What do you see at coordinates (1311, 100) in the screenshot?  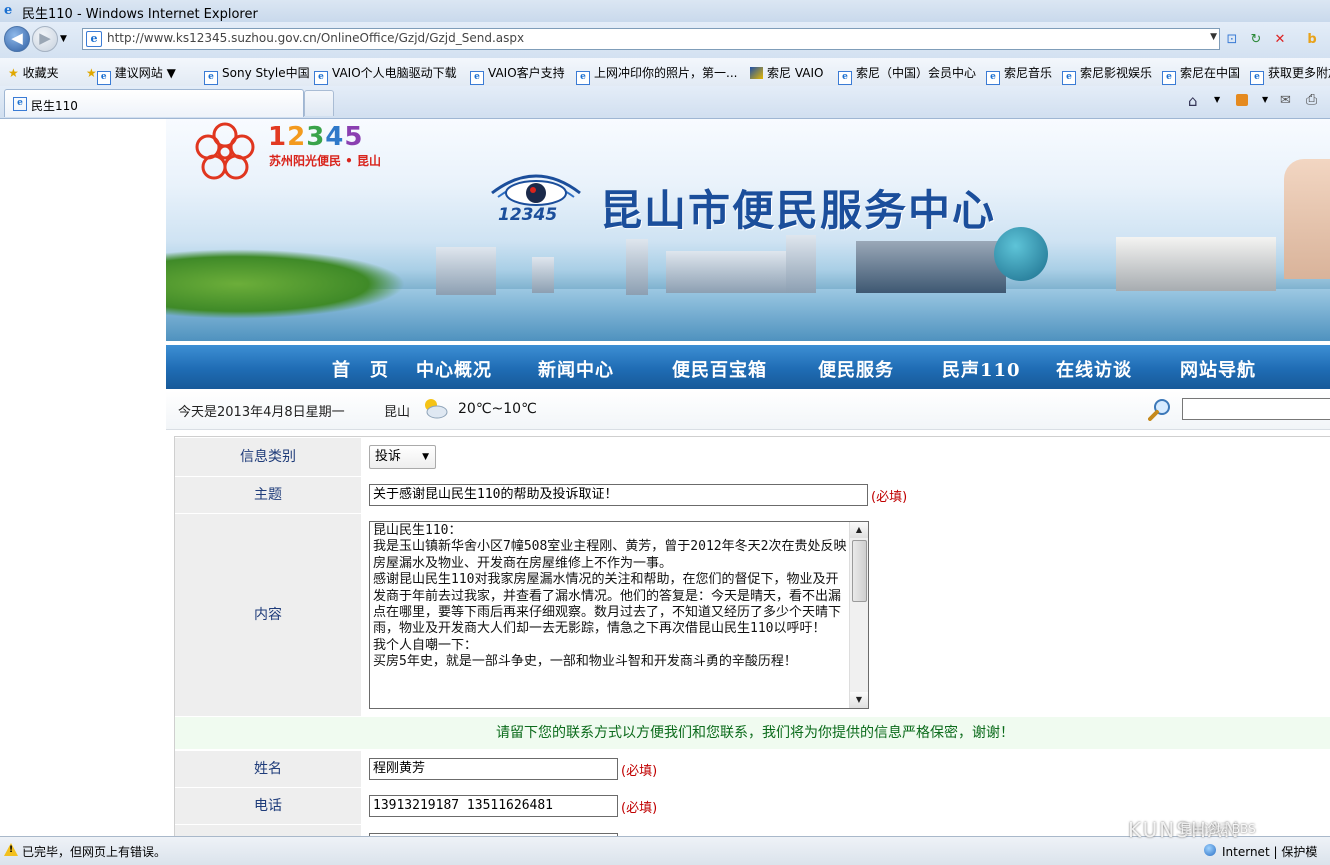 I see `print-icon: ⎙` at bounding box center [1311, 100].